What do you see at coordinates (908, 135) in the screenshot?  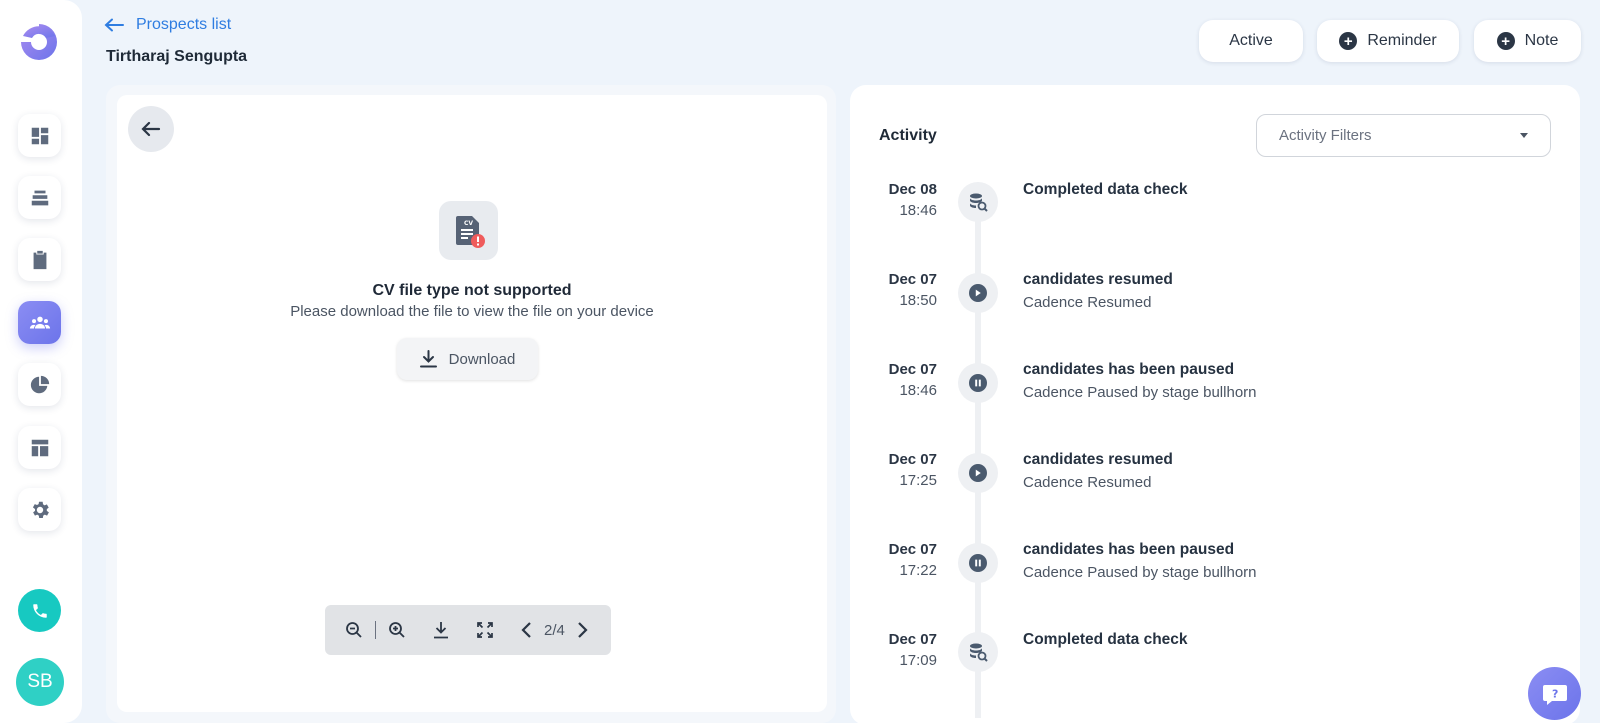 I see `activity-title: Activity` at bounding box center [908, 135].